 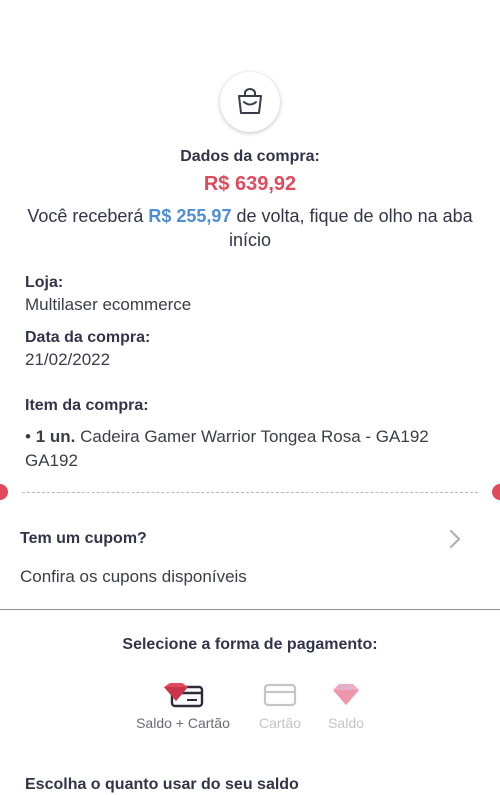 I want to click on payment-option-balance: Saldo, so click(x=346, y=705).